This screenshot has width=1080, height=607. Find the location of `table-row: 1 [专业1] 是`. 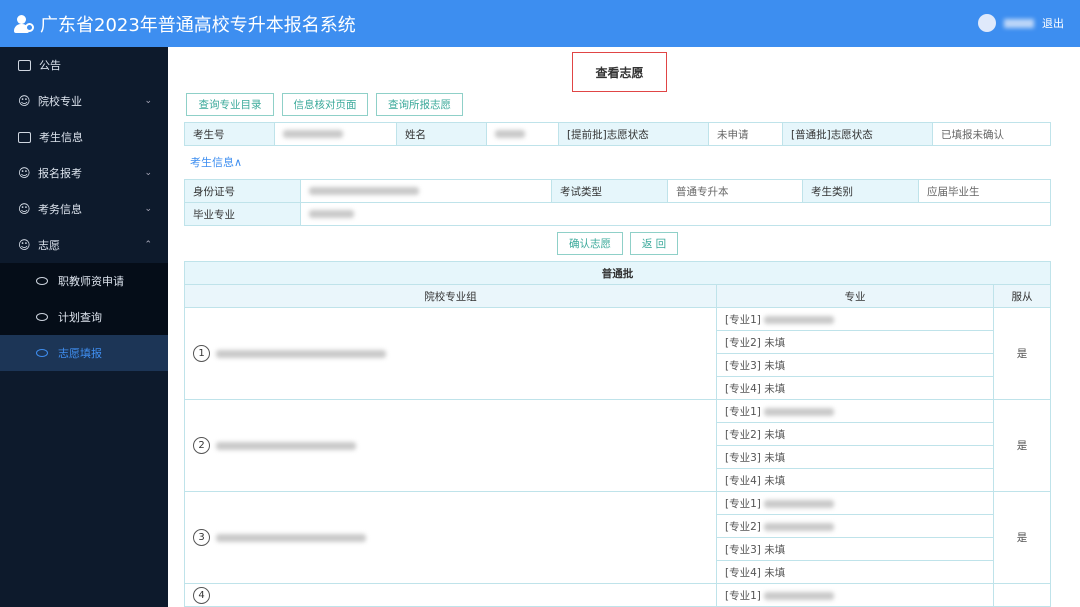

table-row: 1 [专业1] 是 is located at coordinates (617, 353).